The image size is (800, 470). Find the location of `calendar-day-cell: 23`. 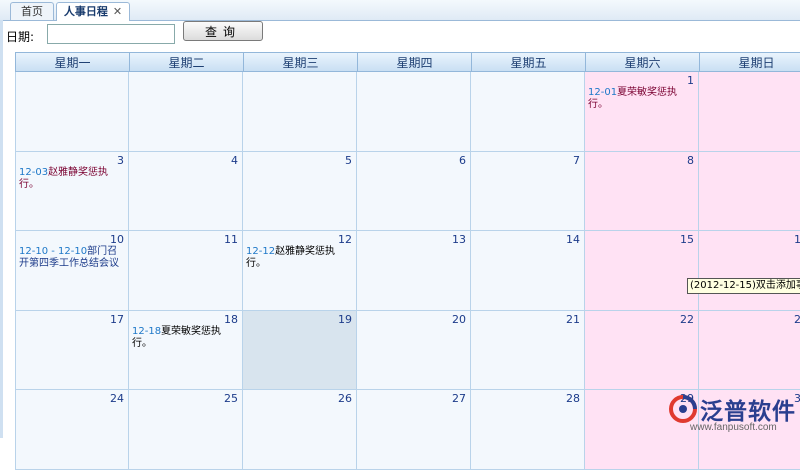

calendar-day-cell: 23 is located at coordinates (749, 350).